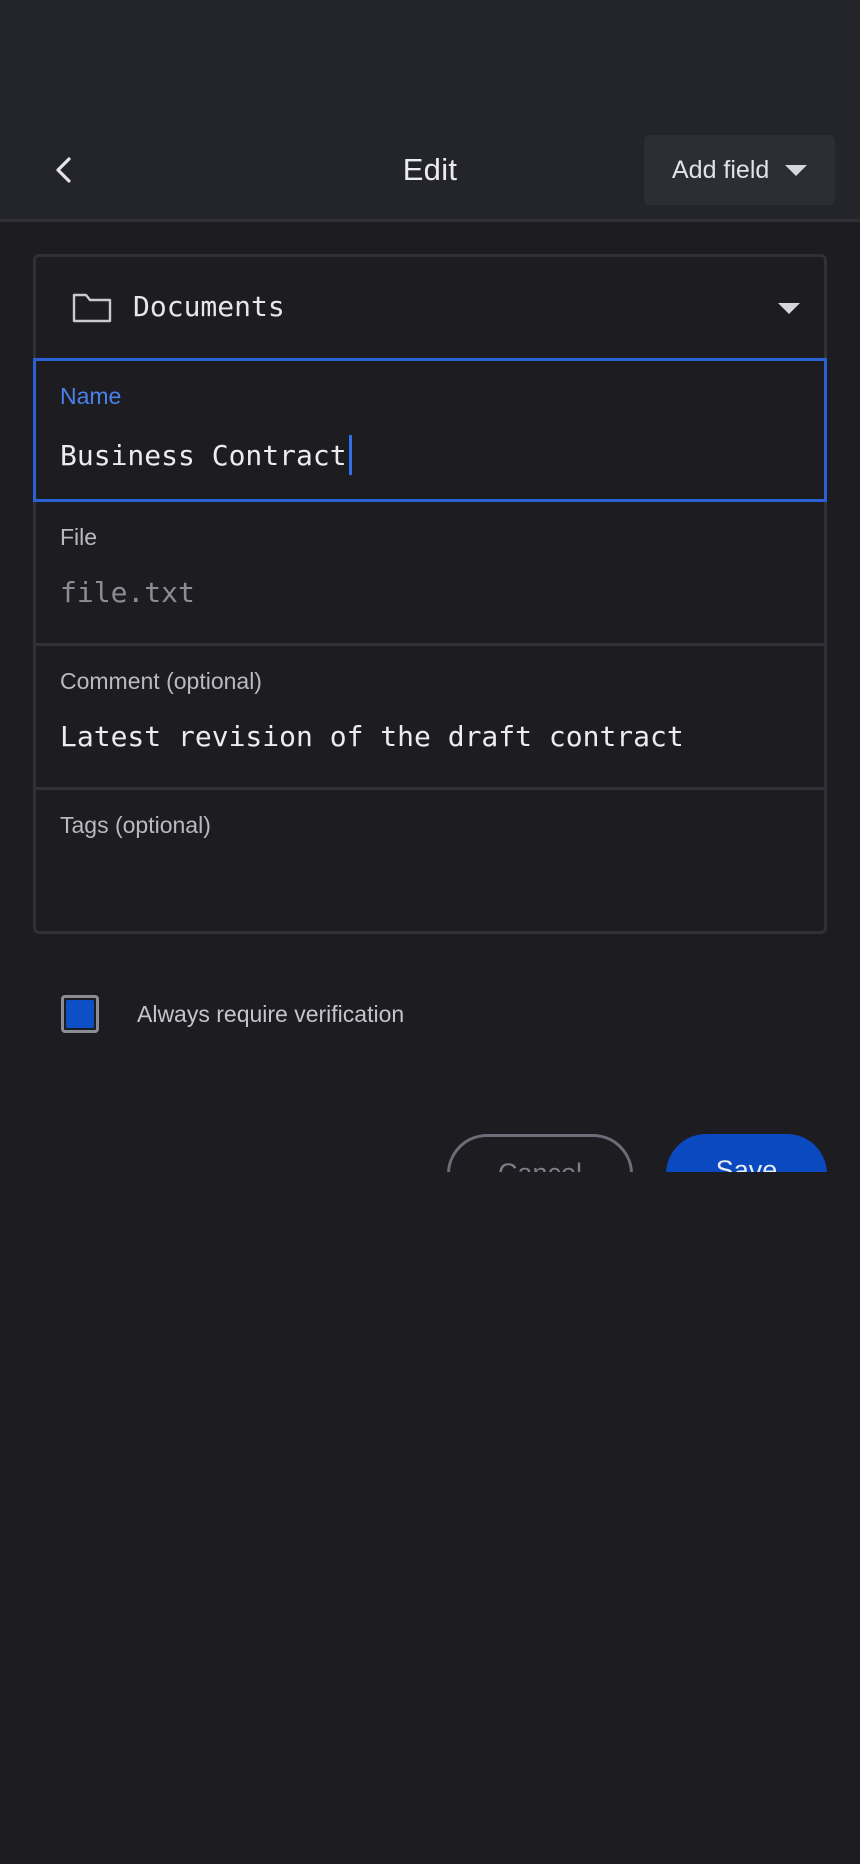 This screenshot has width=860, height=1864. I want to click on name-value: Business Contract, so click(203, 455).